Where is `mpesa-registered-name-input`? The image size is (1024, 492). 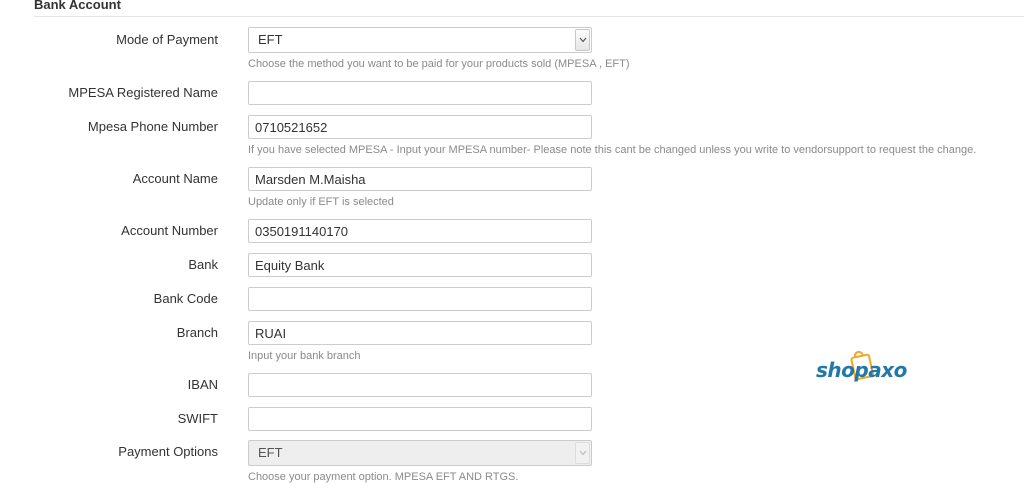
mpesa-registered-name-input is located at coordinates (420, 93).